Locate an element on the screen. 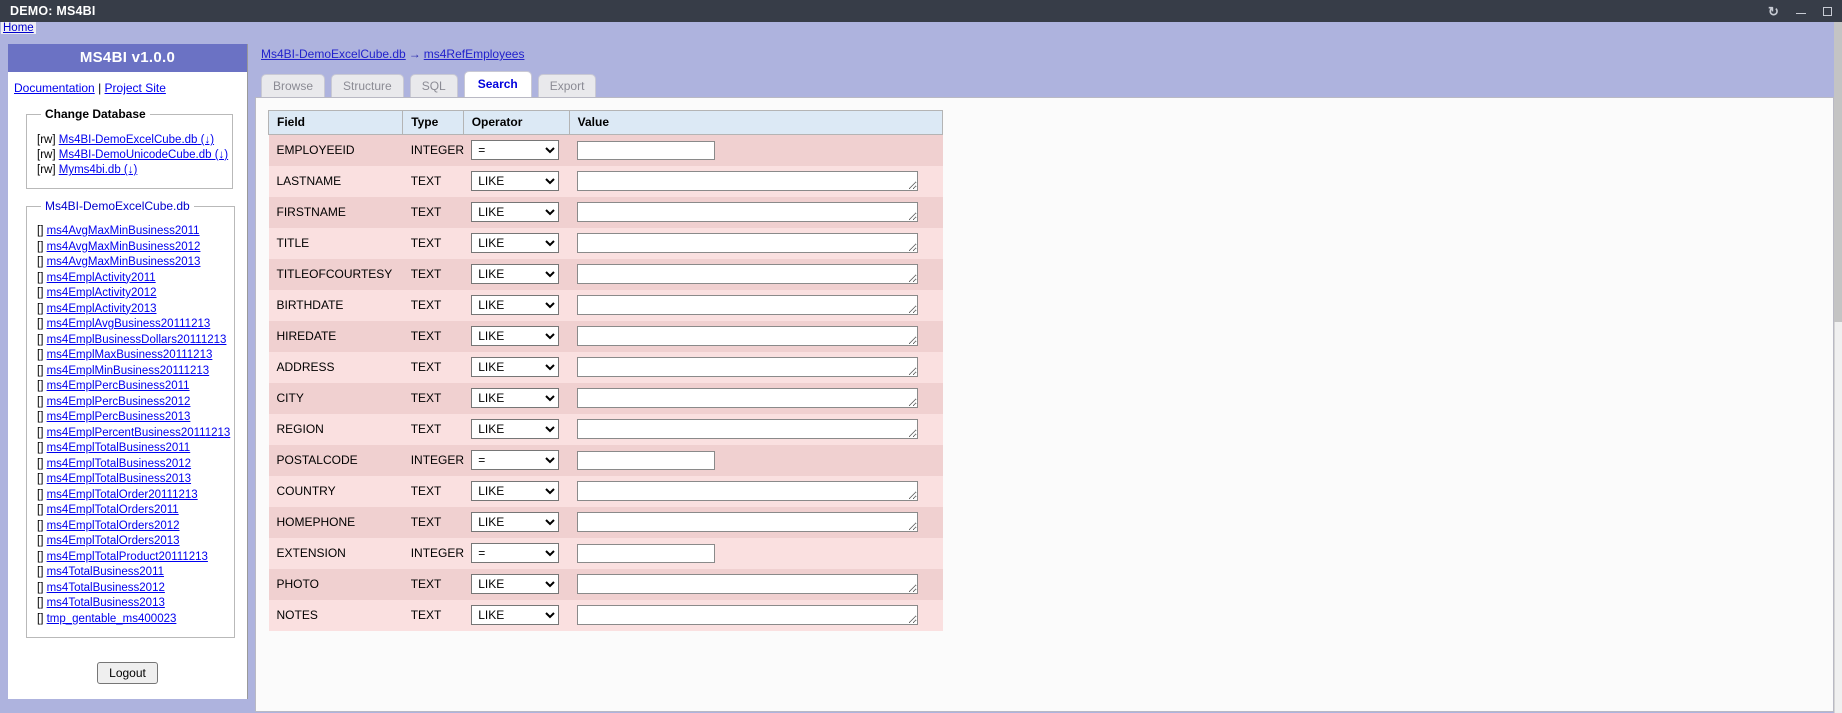  table-row: REGIONTEXT =LIKE is located at coordinates (605, 429).